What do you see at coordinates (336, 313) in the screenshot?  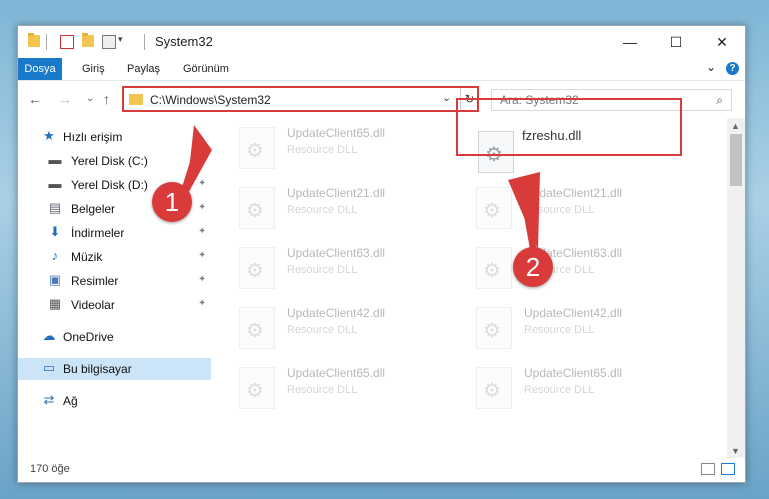 I see `file-name: UpdateClient42.dll` at bounding box center [336, 313].